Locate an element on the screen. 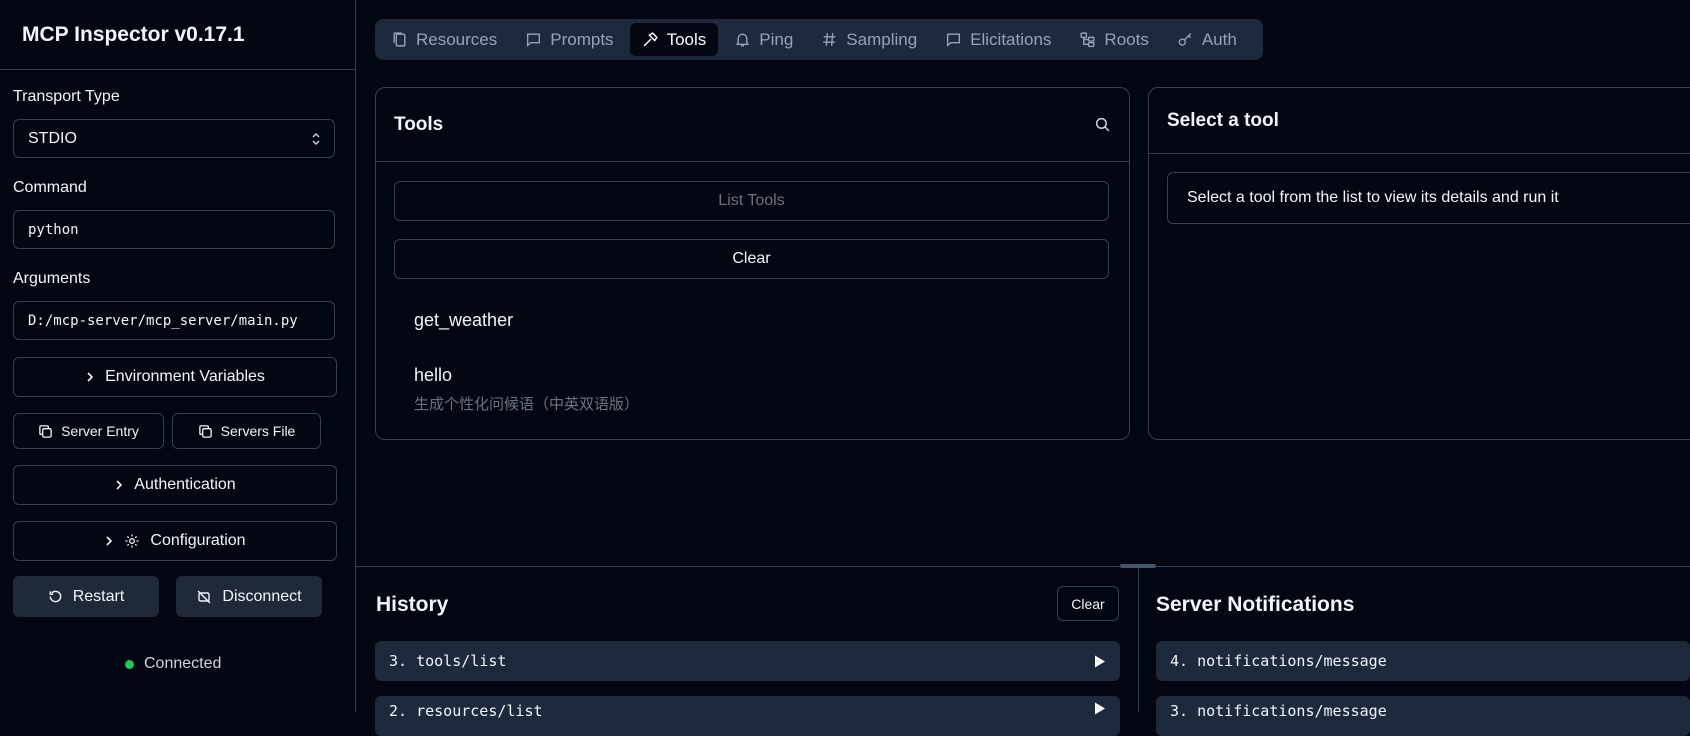  history-item-label: 2. resources/list is located at coordinates (466, 711).